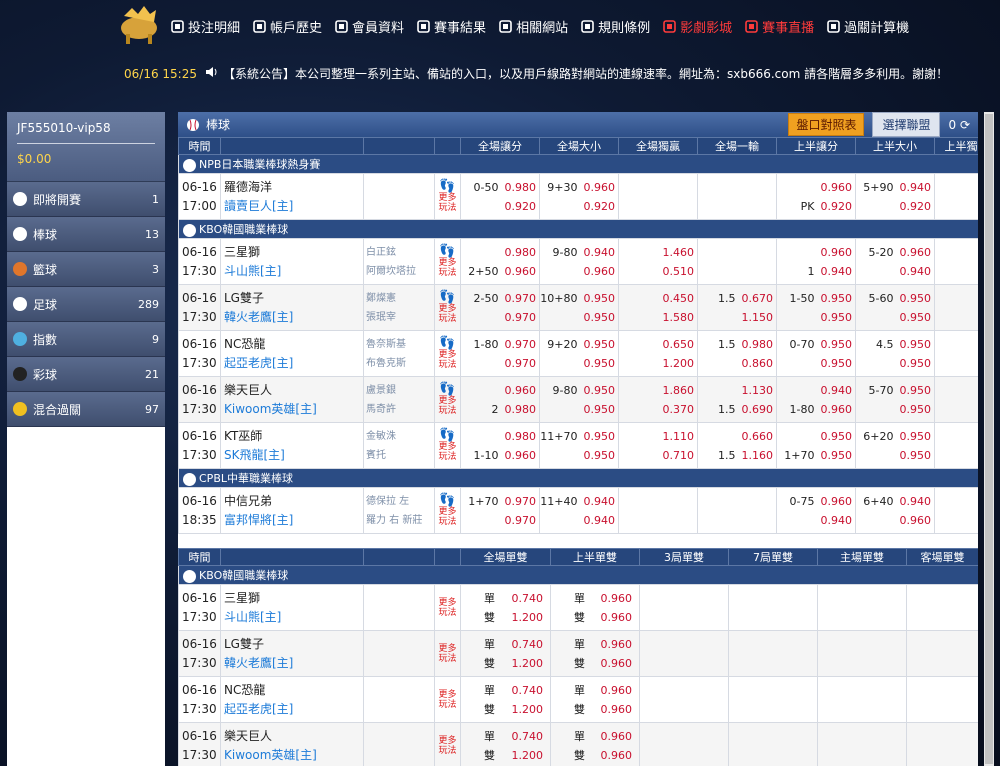  Describe the element at coordinates (369, 26) in the screenshot. I see `nav-item-2: 會員資料` at that location.